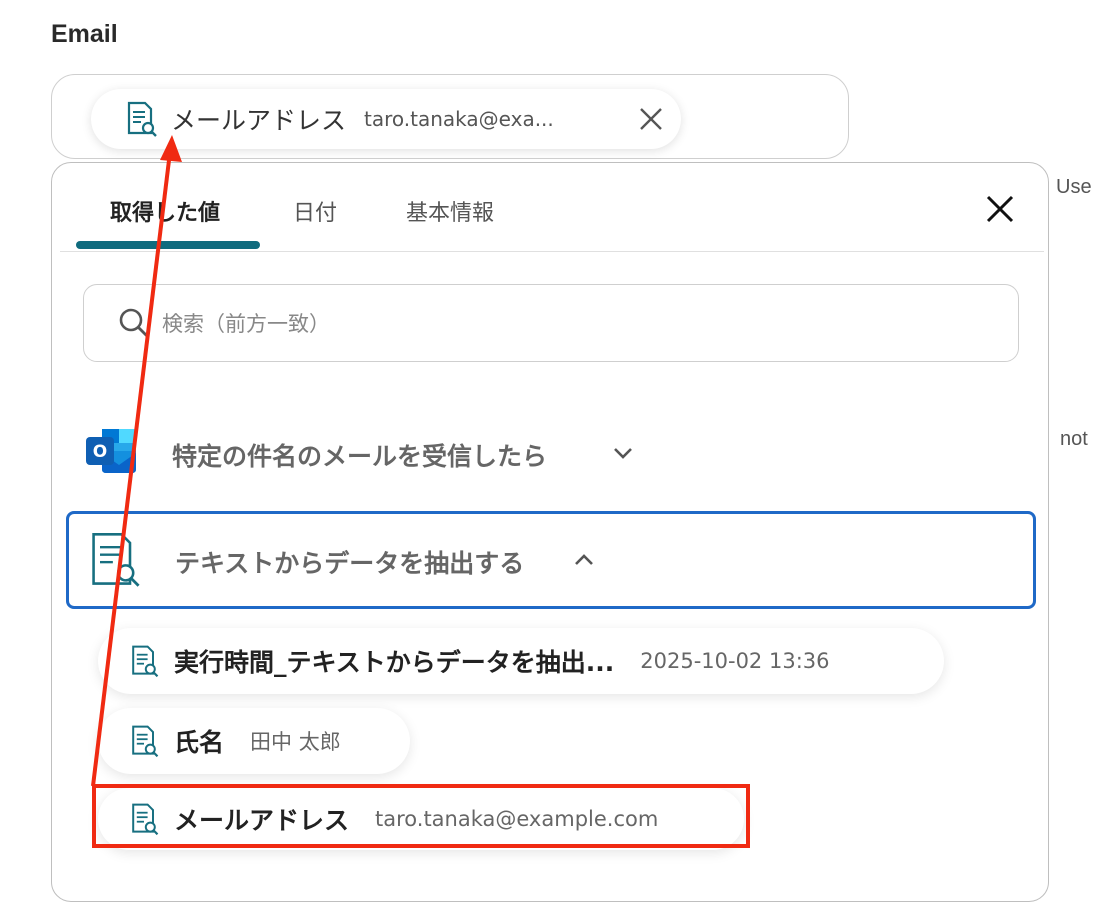 The width and height of the screenshot is (1098, 902). What do you see at coordinates (259, 120) in the screenshot?
I see `selected-chip-label: メールアドレス` at bounding box center [259, 120].